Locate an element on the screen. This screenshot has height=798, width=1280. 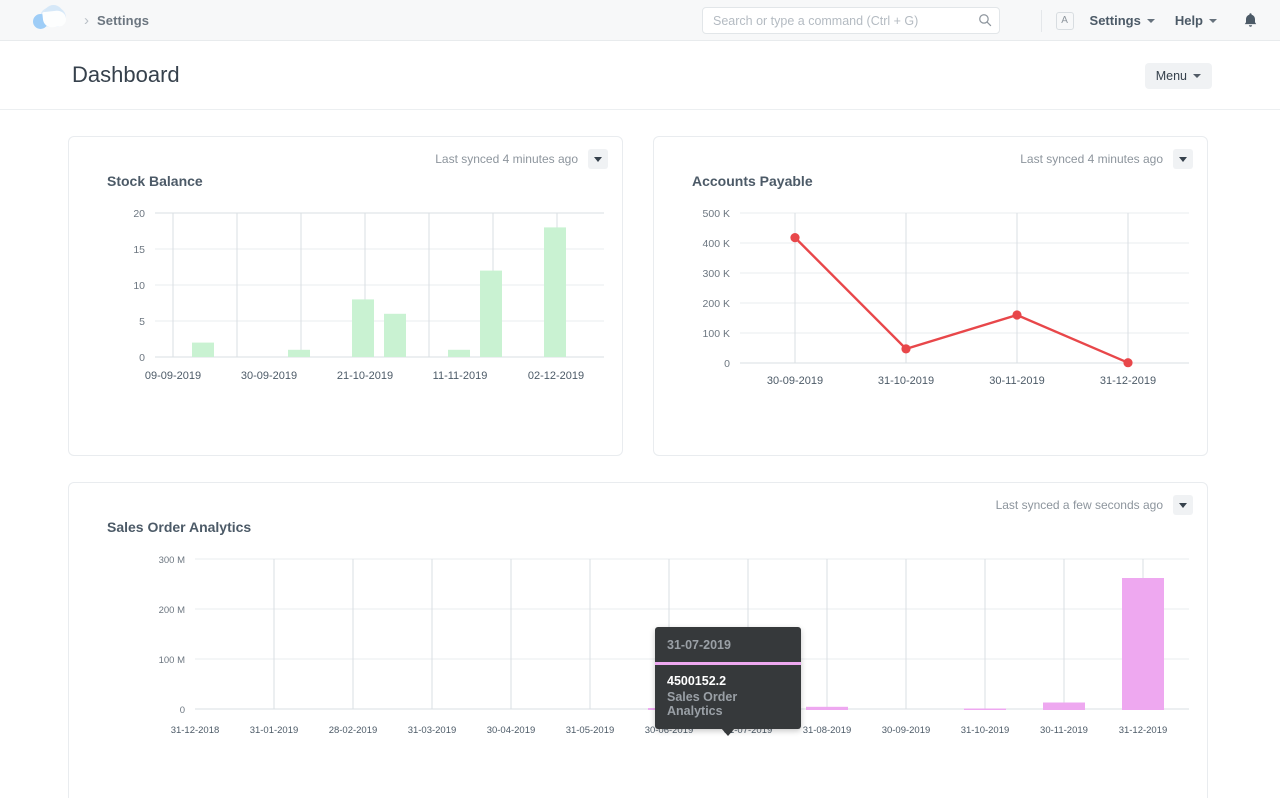
navbar-right-group: A Settings Help is located at coordinates (1149, 20).